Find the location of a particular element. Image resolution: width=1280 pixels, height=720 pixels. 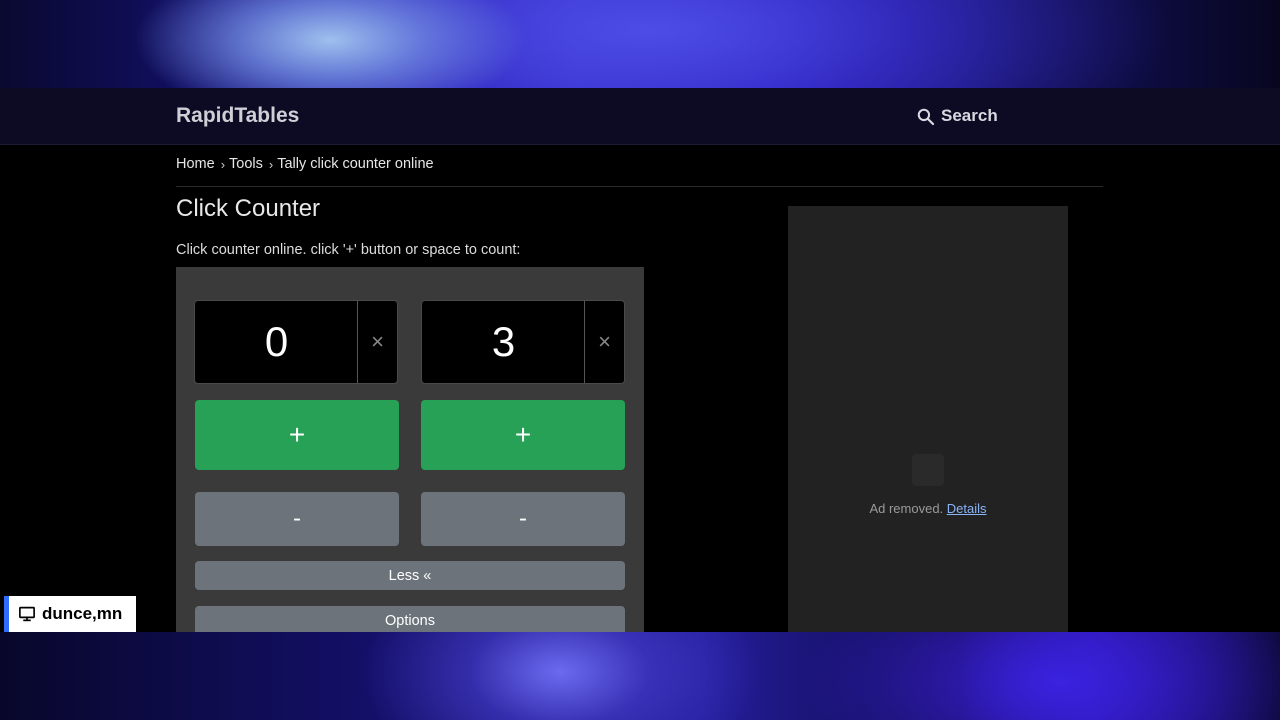

ad-placeholder: Ad removed. Details is located at coordinates (928, 419).